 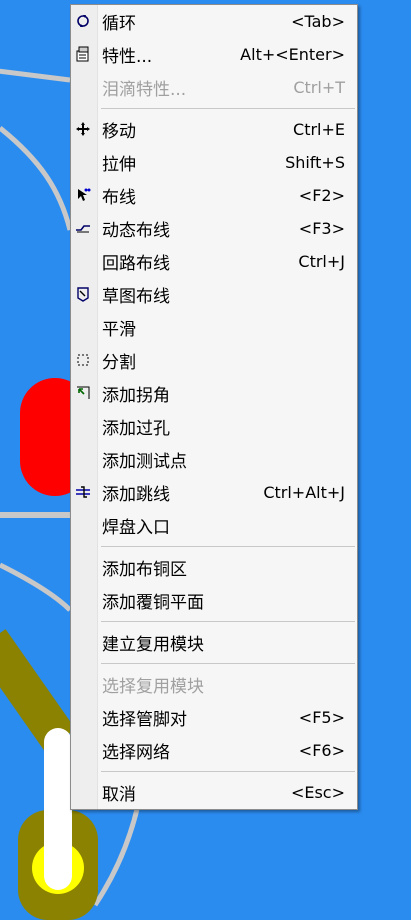 What do you see at coordinates (321, 195) in the screenshot?
I see `menu-item-shortcut: <F2>` at bounding box center [321, 195].